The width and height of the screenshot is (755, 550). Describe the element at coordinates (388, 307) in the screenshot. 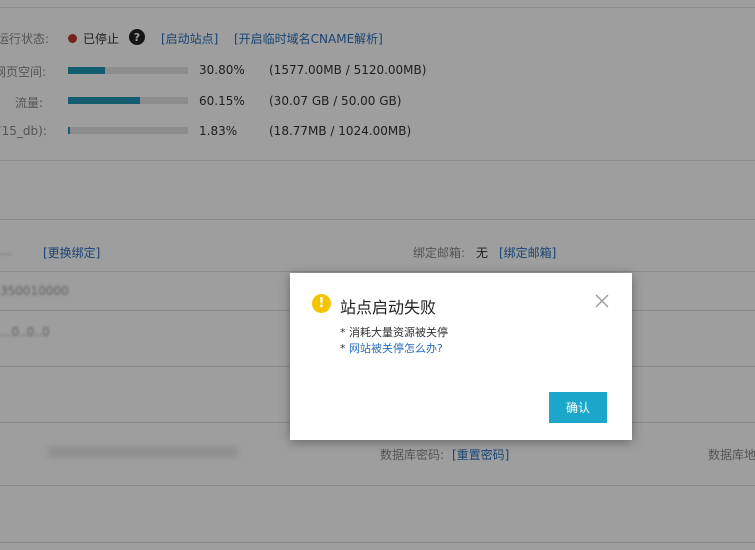

I see `dialog-title: 站点启动失败` at that location.